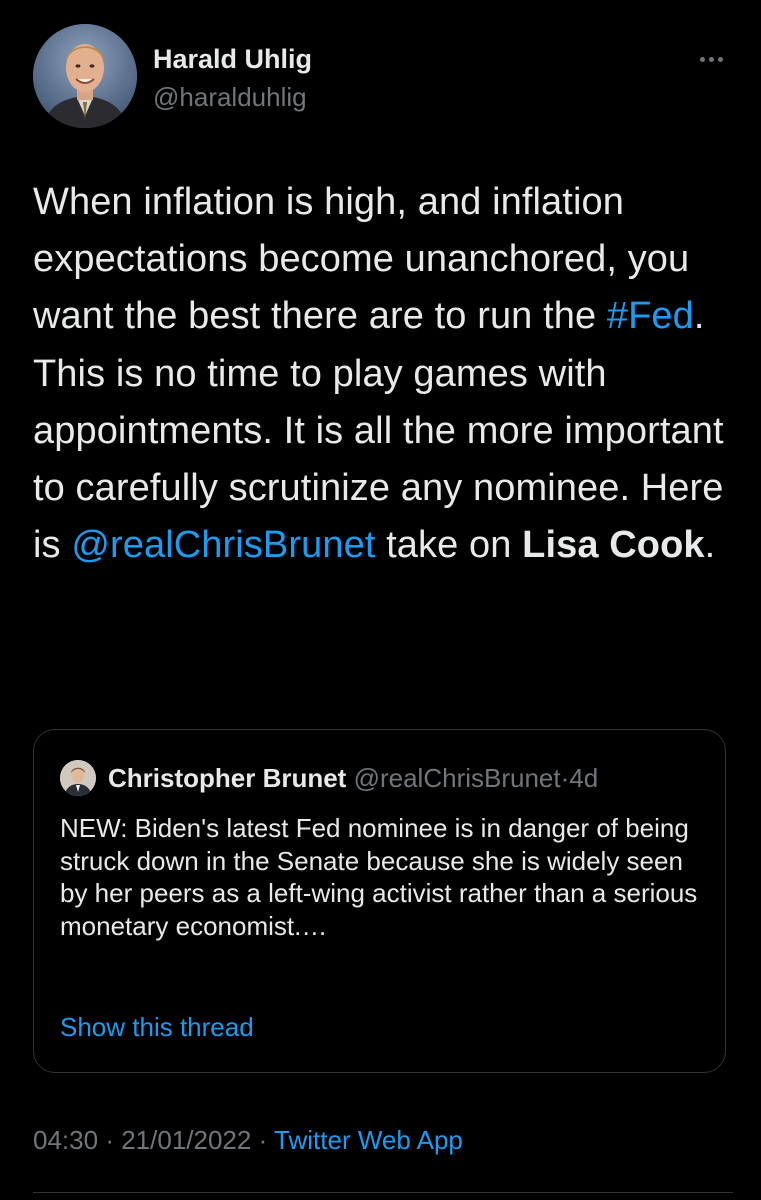  What do you see at coordinates (710, 545) in the screenshot?
I see `tweet-text-segment: .` at bounding box center [710, 545].